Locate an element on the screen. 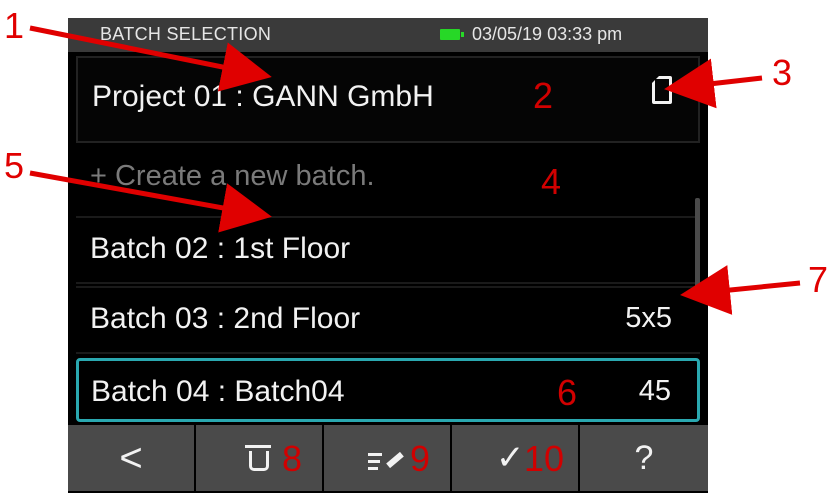 This screenshot has width=833, height=493. annotation-1: 1 is located at coordinates (14, 25).